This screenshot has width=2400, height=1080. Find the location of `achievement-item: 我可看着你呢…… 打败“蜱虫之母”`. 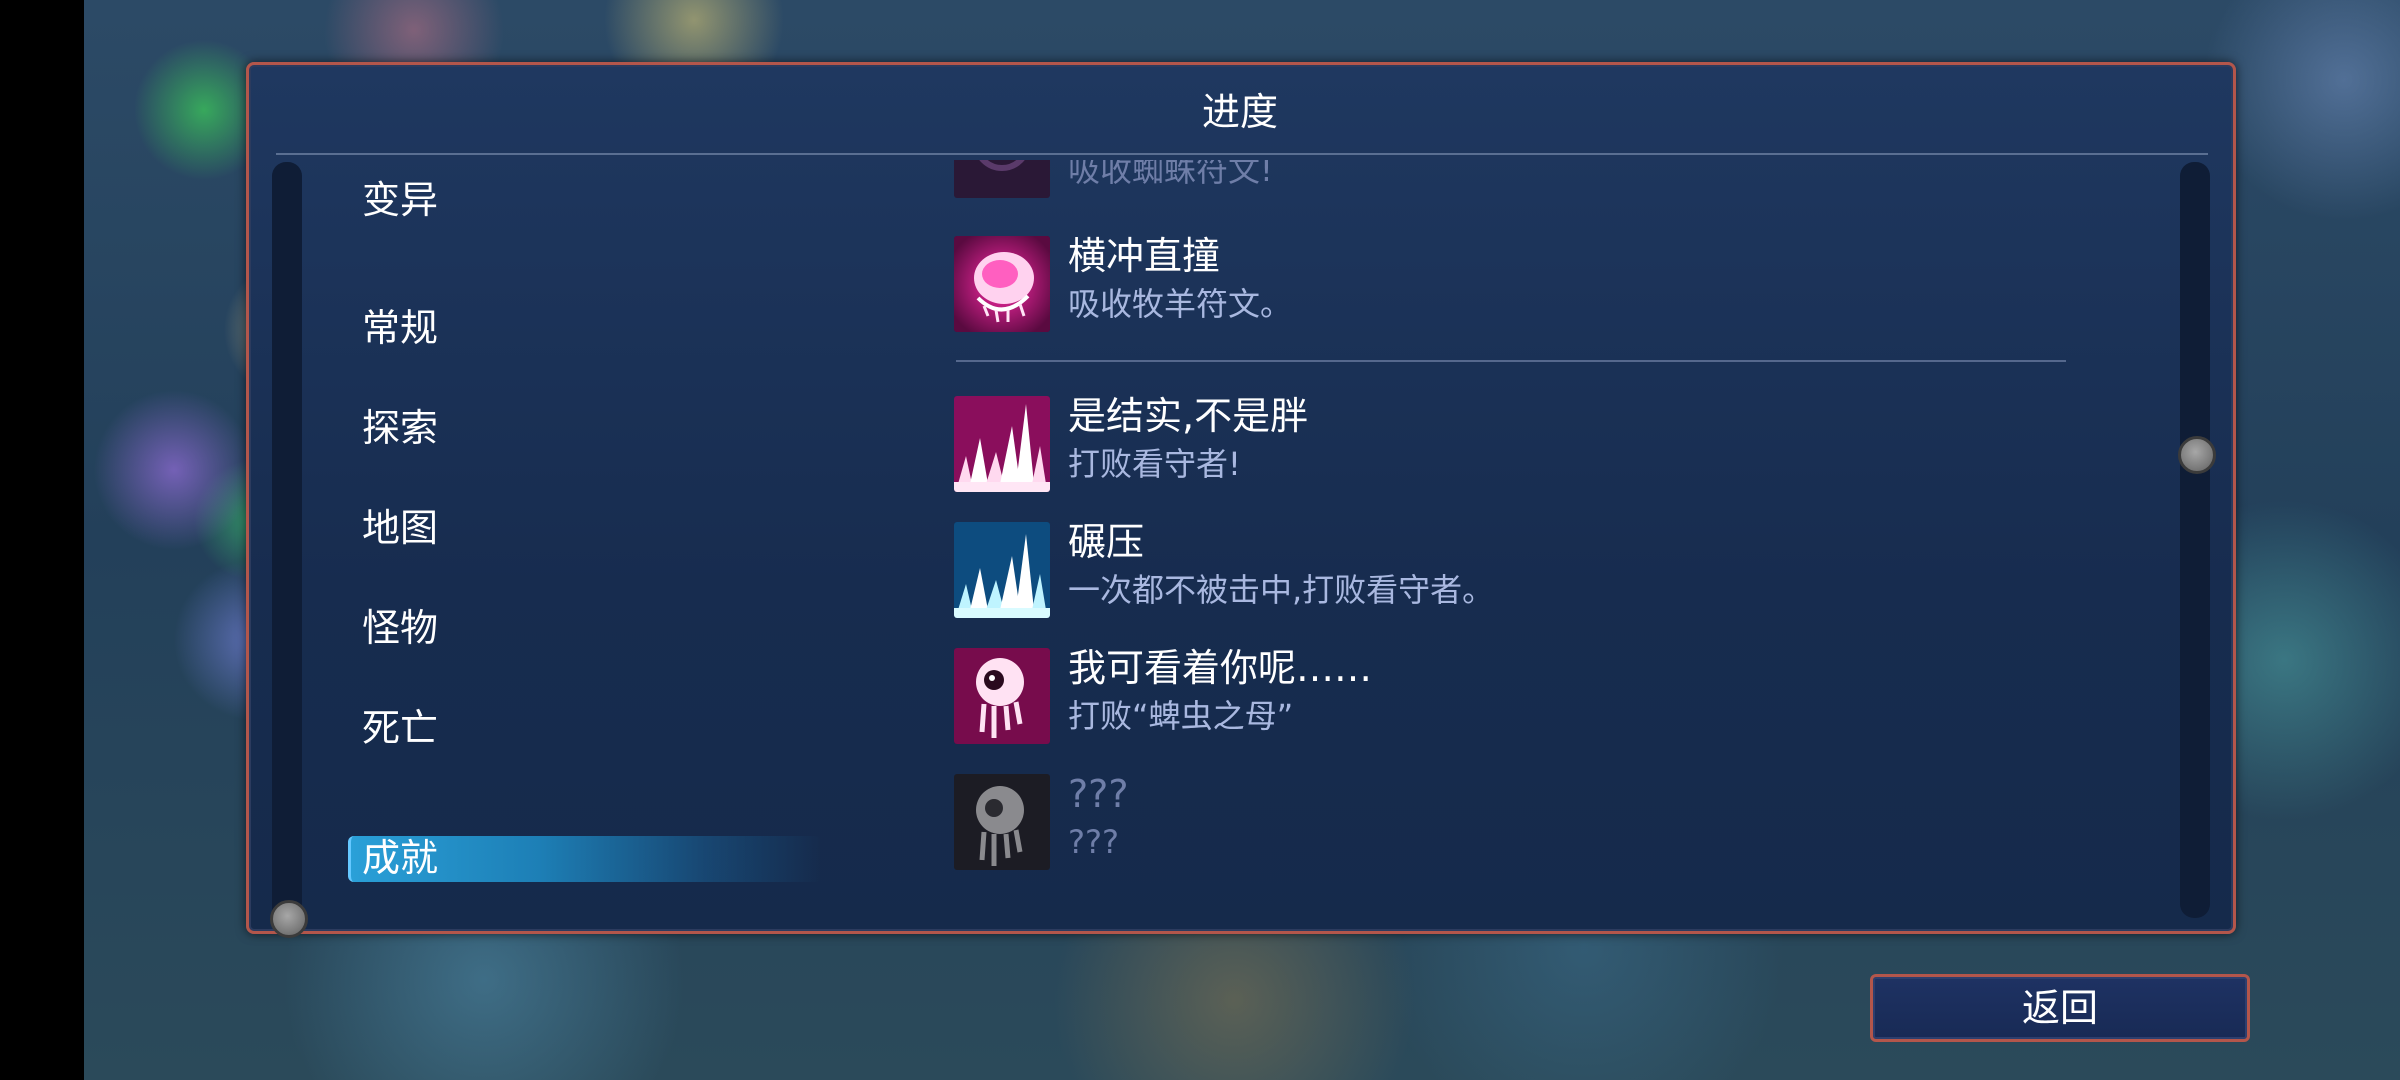

achievement-item: 我可看着你呢…… 打败“蜱虫之母” is located at coordinates (1554, 702).